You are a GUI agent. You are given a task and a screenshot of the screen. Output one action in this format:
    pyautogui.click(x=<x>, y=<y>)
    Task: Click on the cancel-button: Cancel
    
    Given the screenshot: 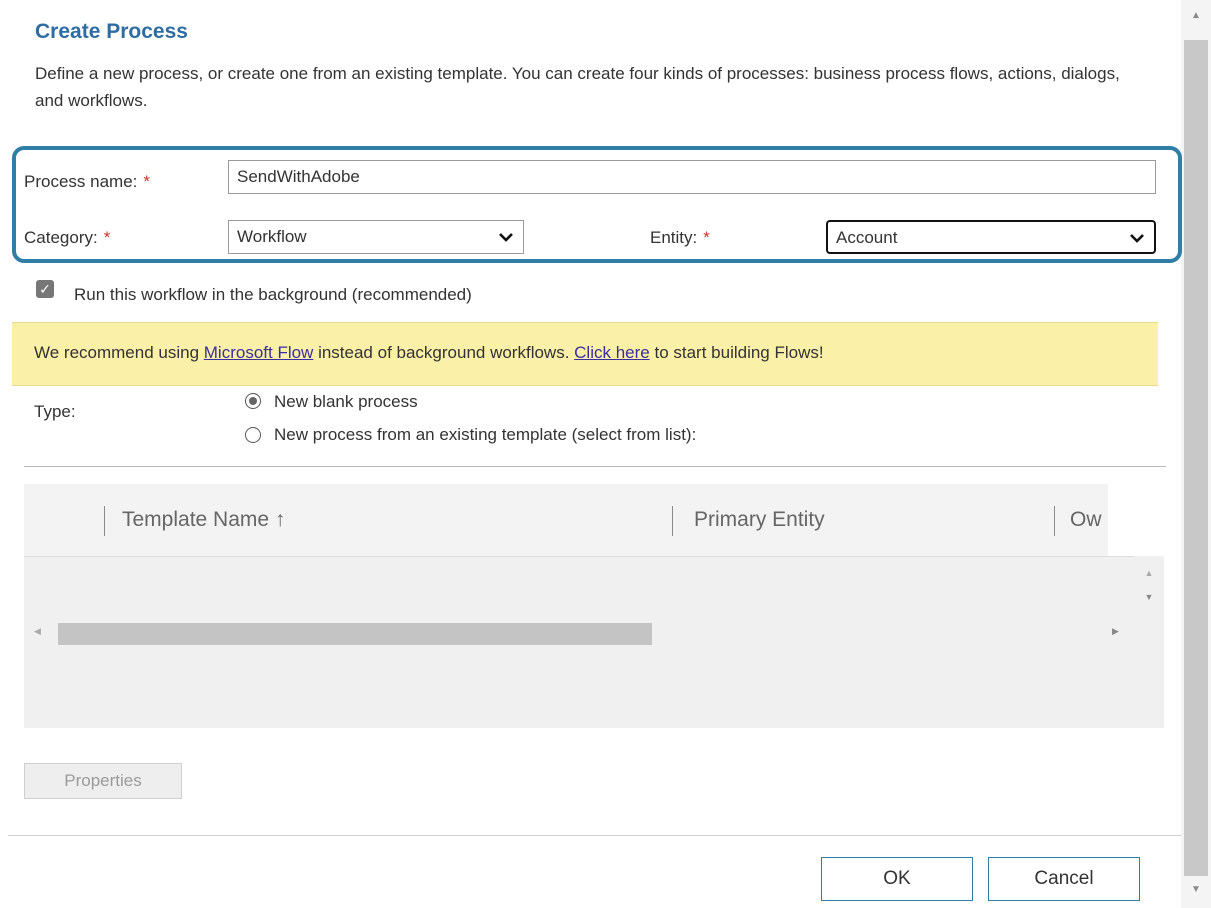 What is the action you would take?
    pyautogui.click(x=1064, y=879)
    